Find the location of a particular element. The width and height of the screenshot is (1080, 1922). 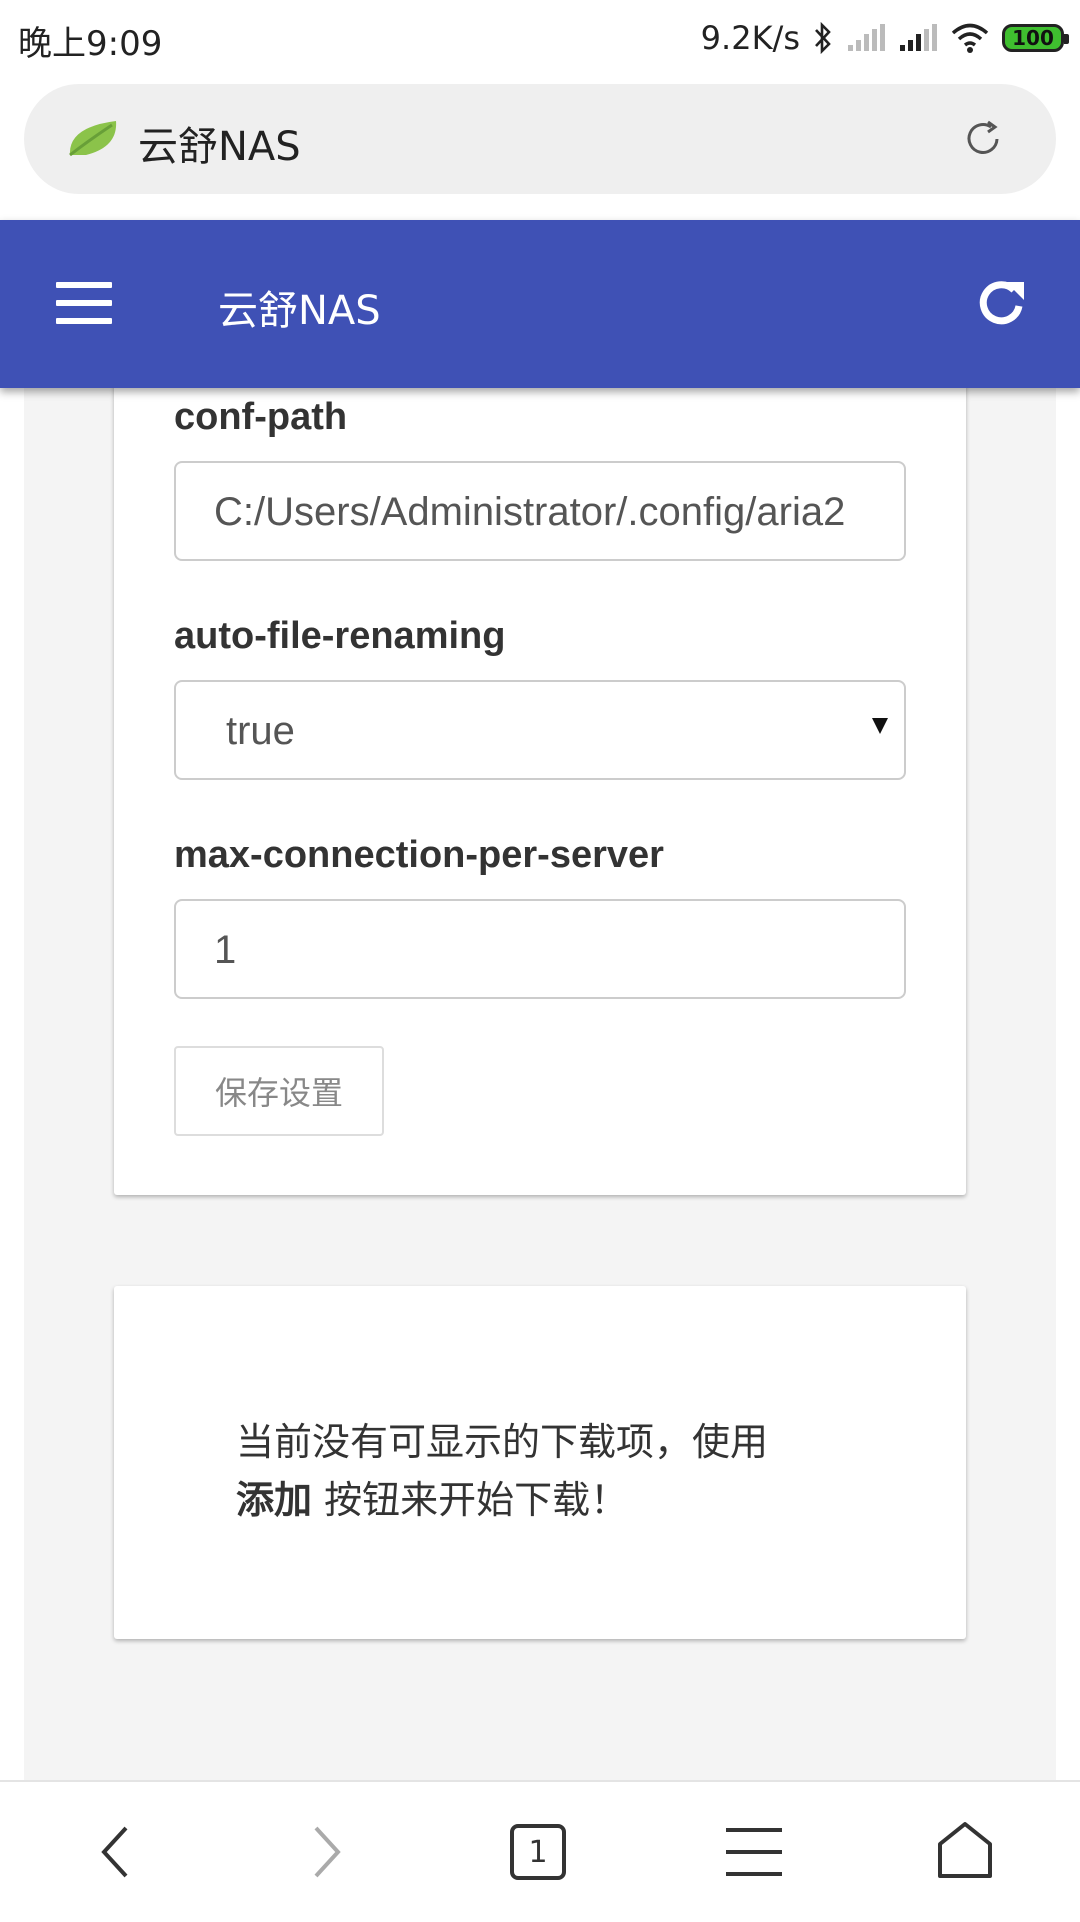

browser-bottom-nav: 1 is located at coordinates (540, 1851).